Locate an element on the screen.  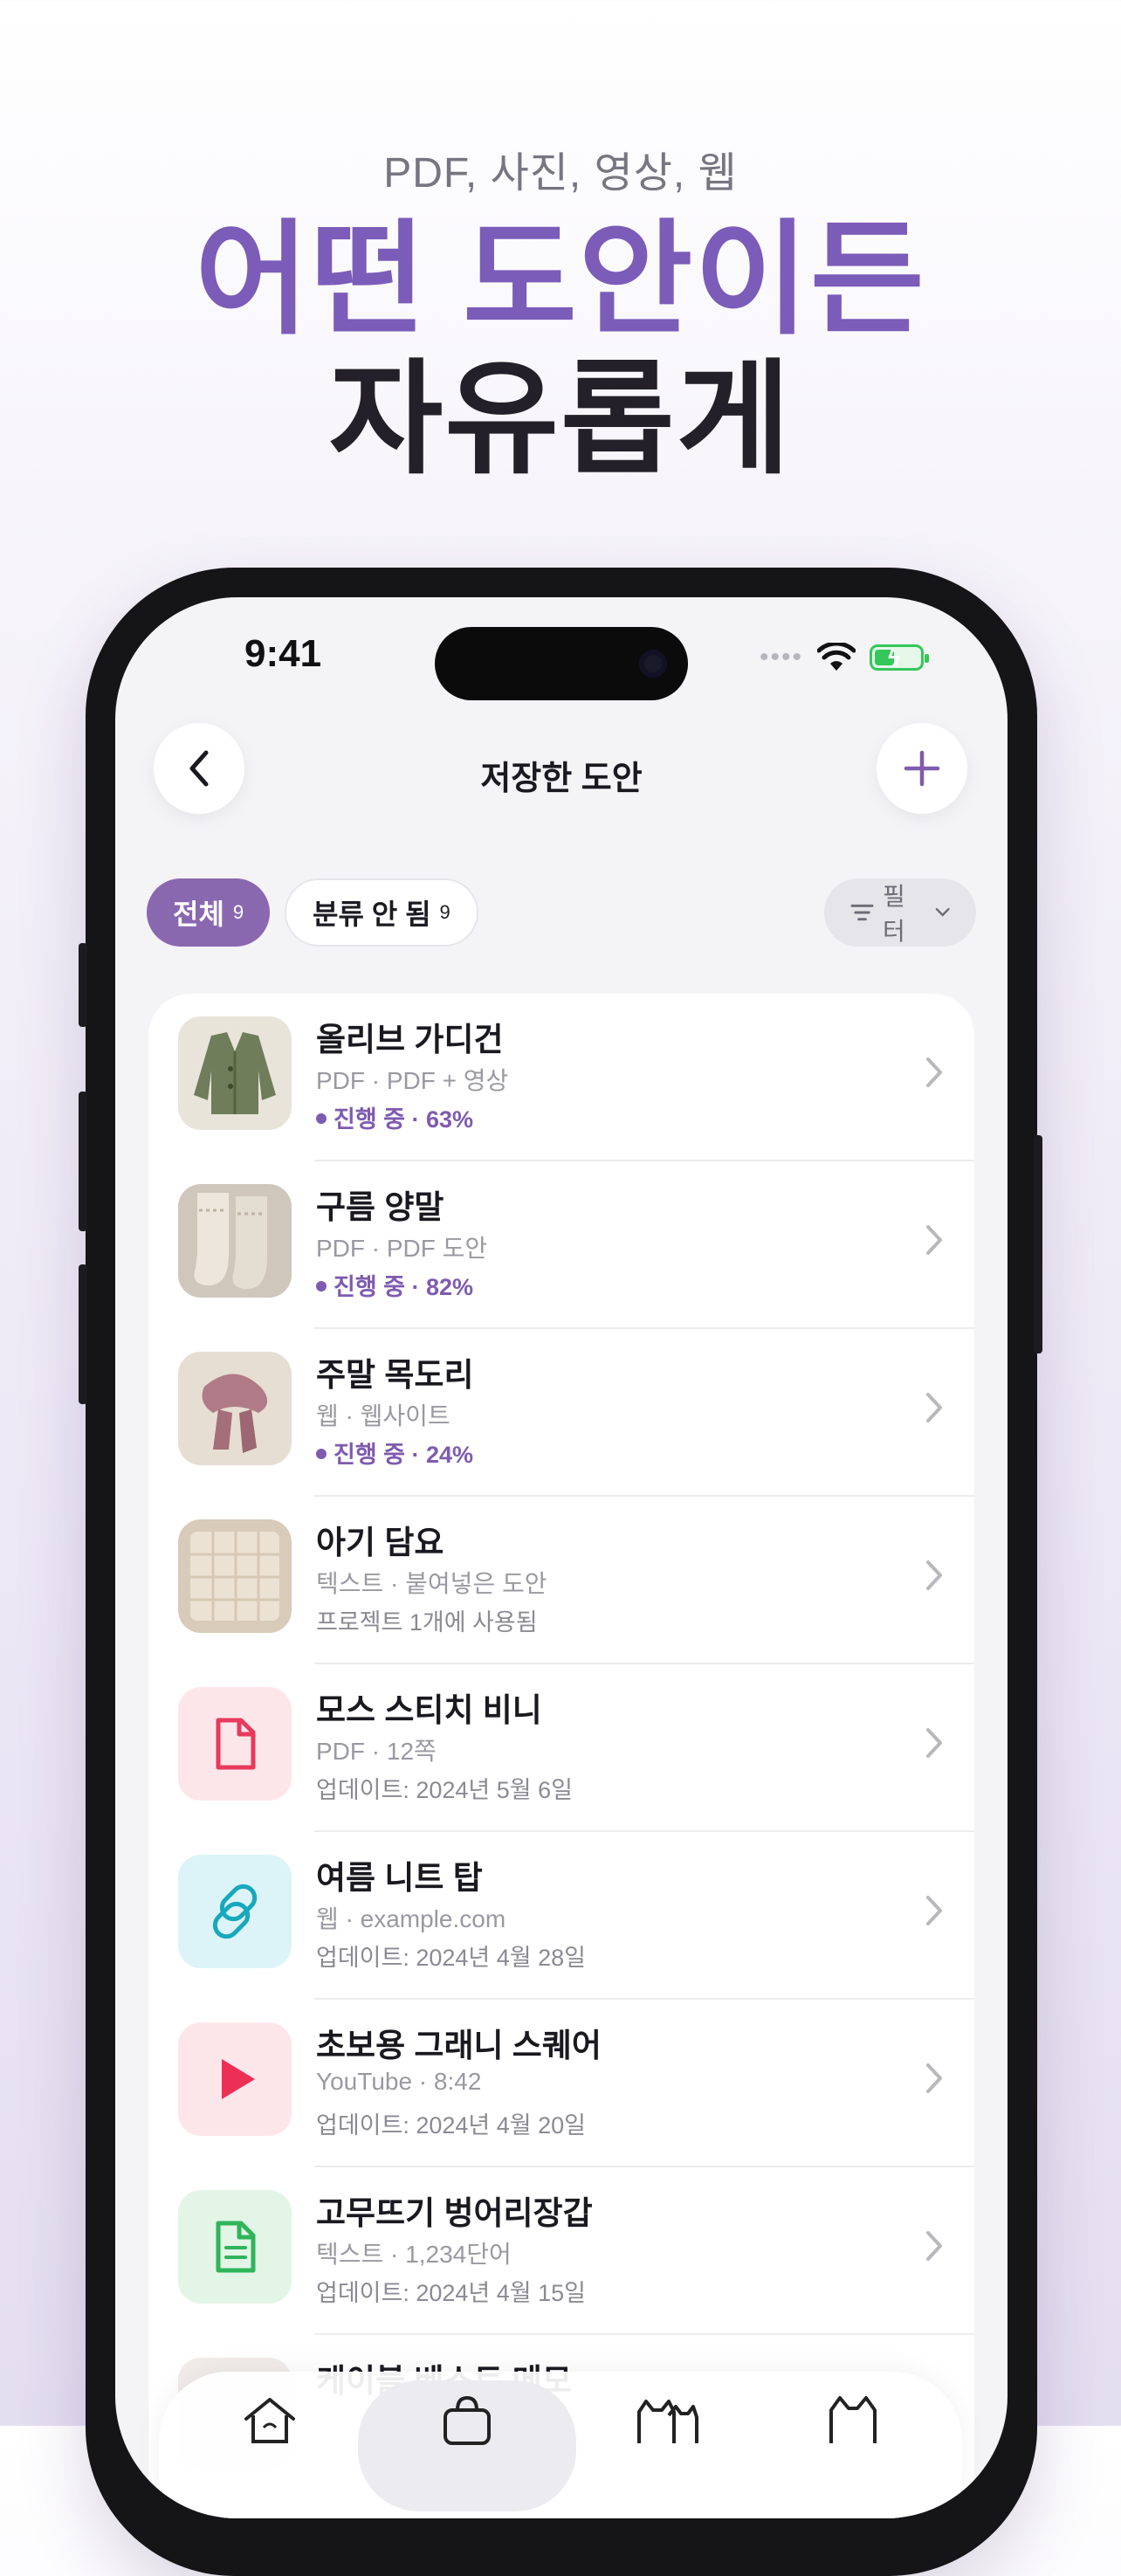
filter-button: 필터 is located at coordinates (900, 912).